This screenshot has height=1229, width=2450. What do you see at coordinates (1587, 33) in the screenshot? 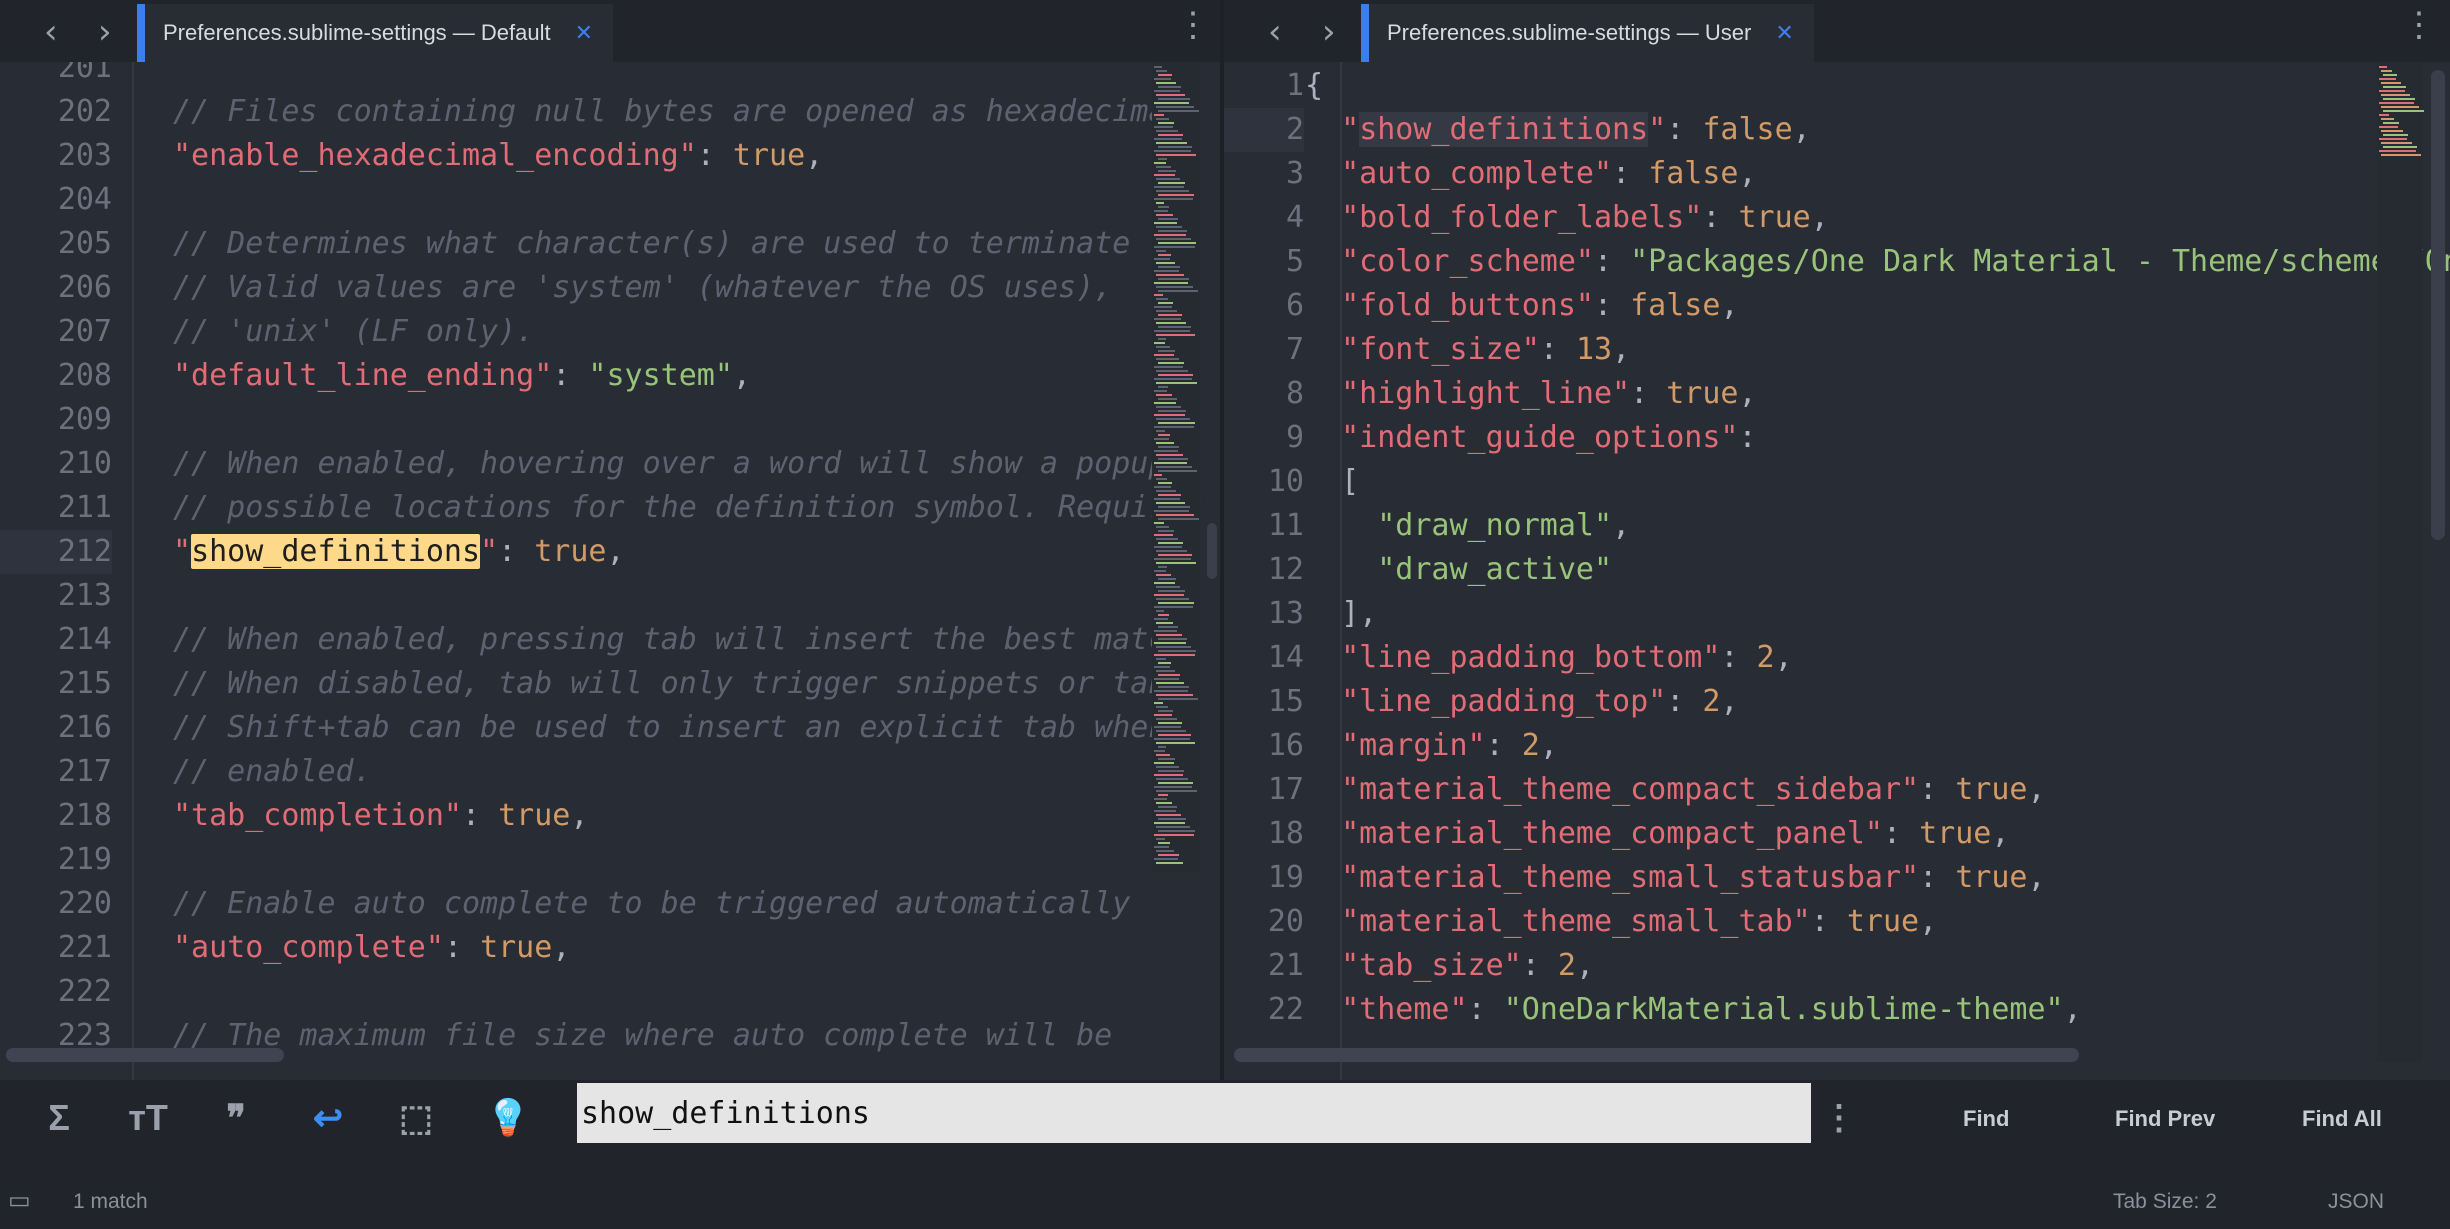
I see `tab-user-settings: Preferences.sublime-settings — User ✕` at bounding box center [1587, 33].